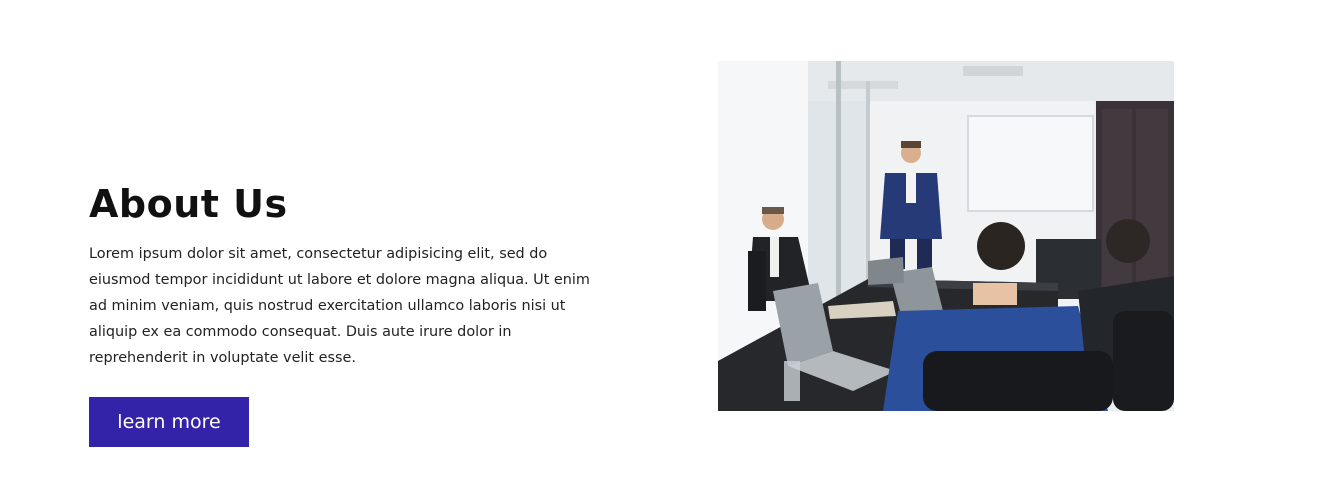 This screenshot has width=1324, height=481. Describe the element at coordinates (169, 422) in the screenshot. I see `learn-more-button: learn more` at that location.